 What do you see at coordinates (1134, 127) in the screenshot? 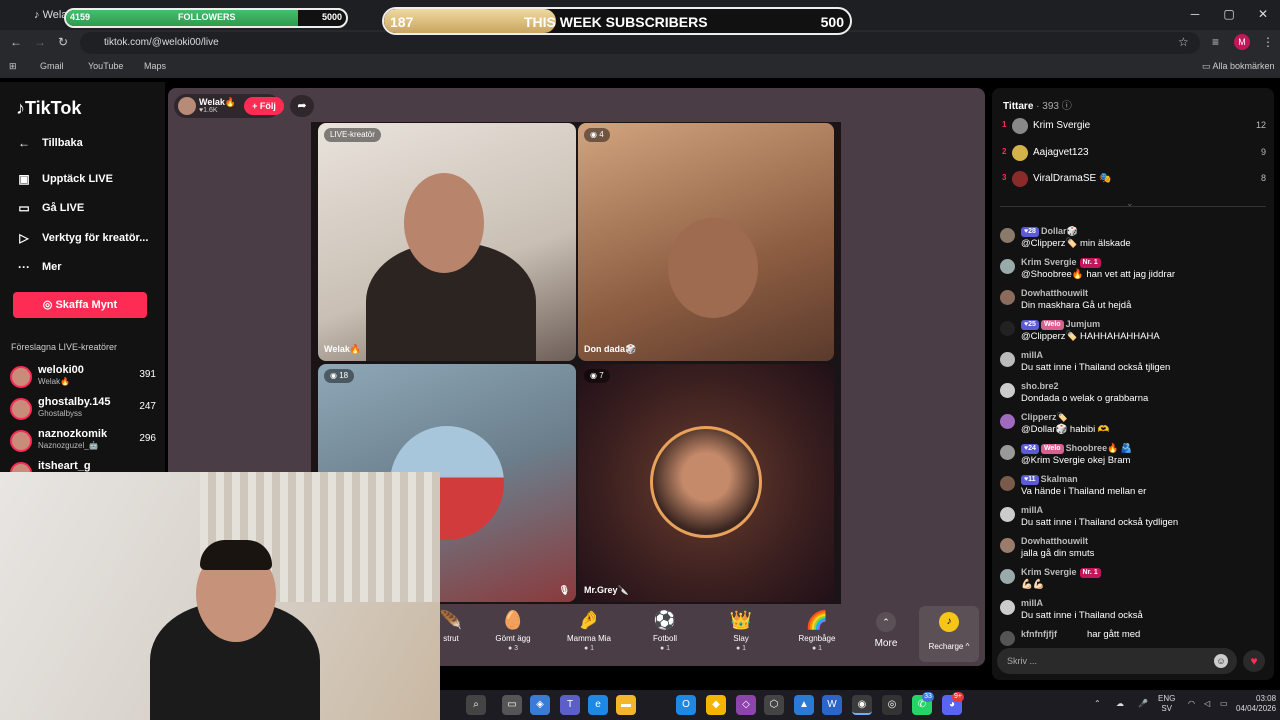
I see `top-viewer-row: 1 Krim Svergie 12` at bounding box center [1134, 127].